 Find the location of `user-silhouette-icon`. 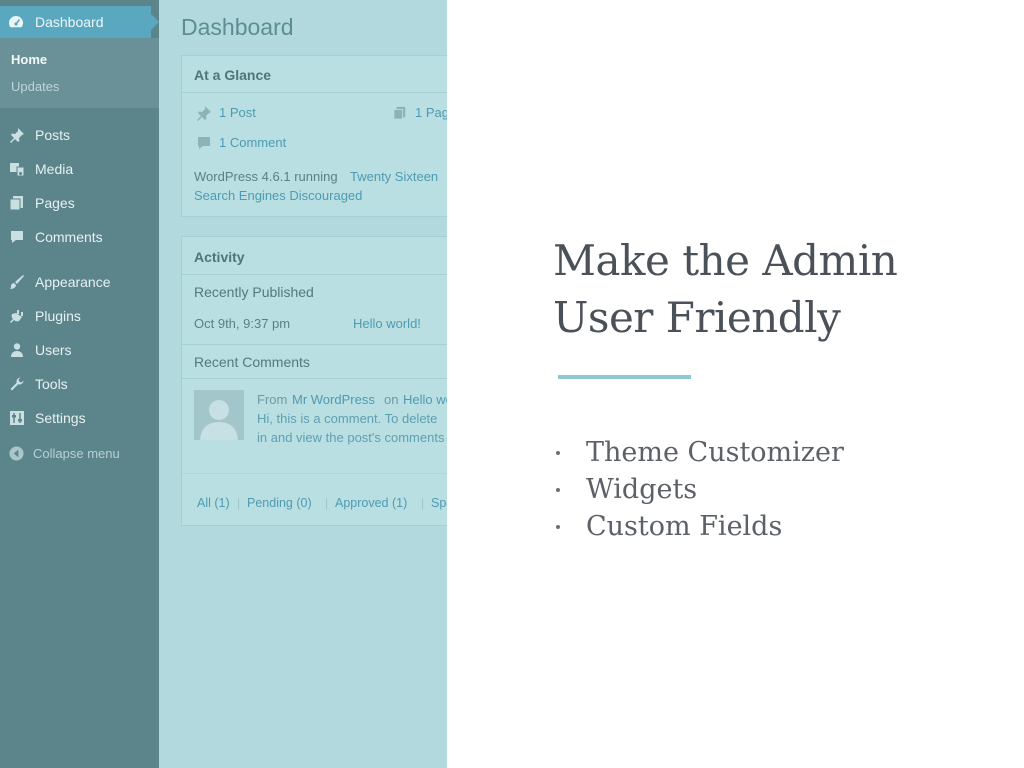

user-silhouette-icon is located at coordinates (219, 420).